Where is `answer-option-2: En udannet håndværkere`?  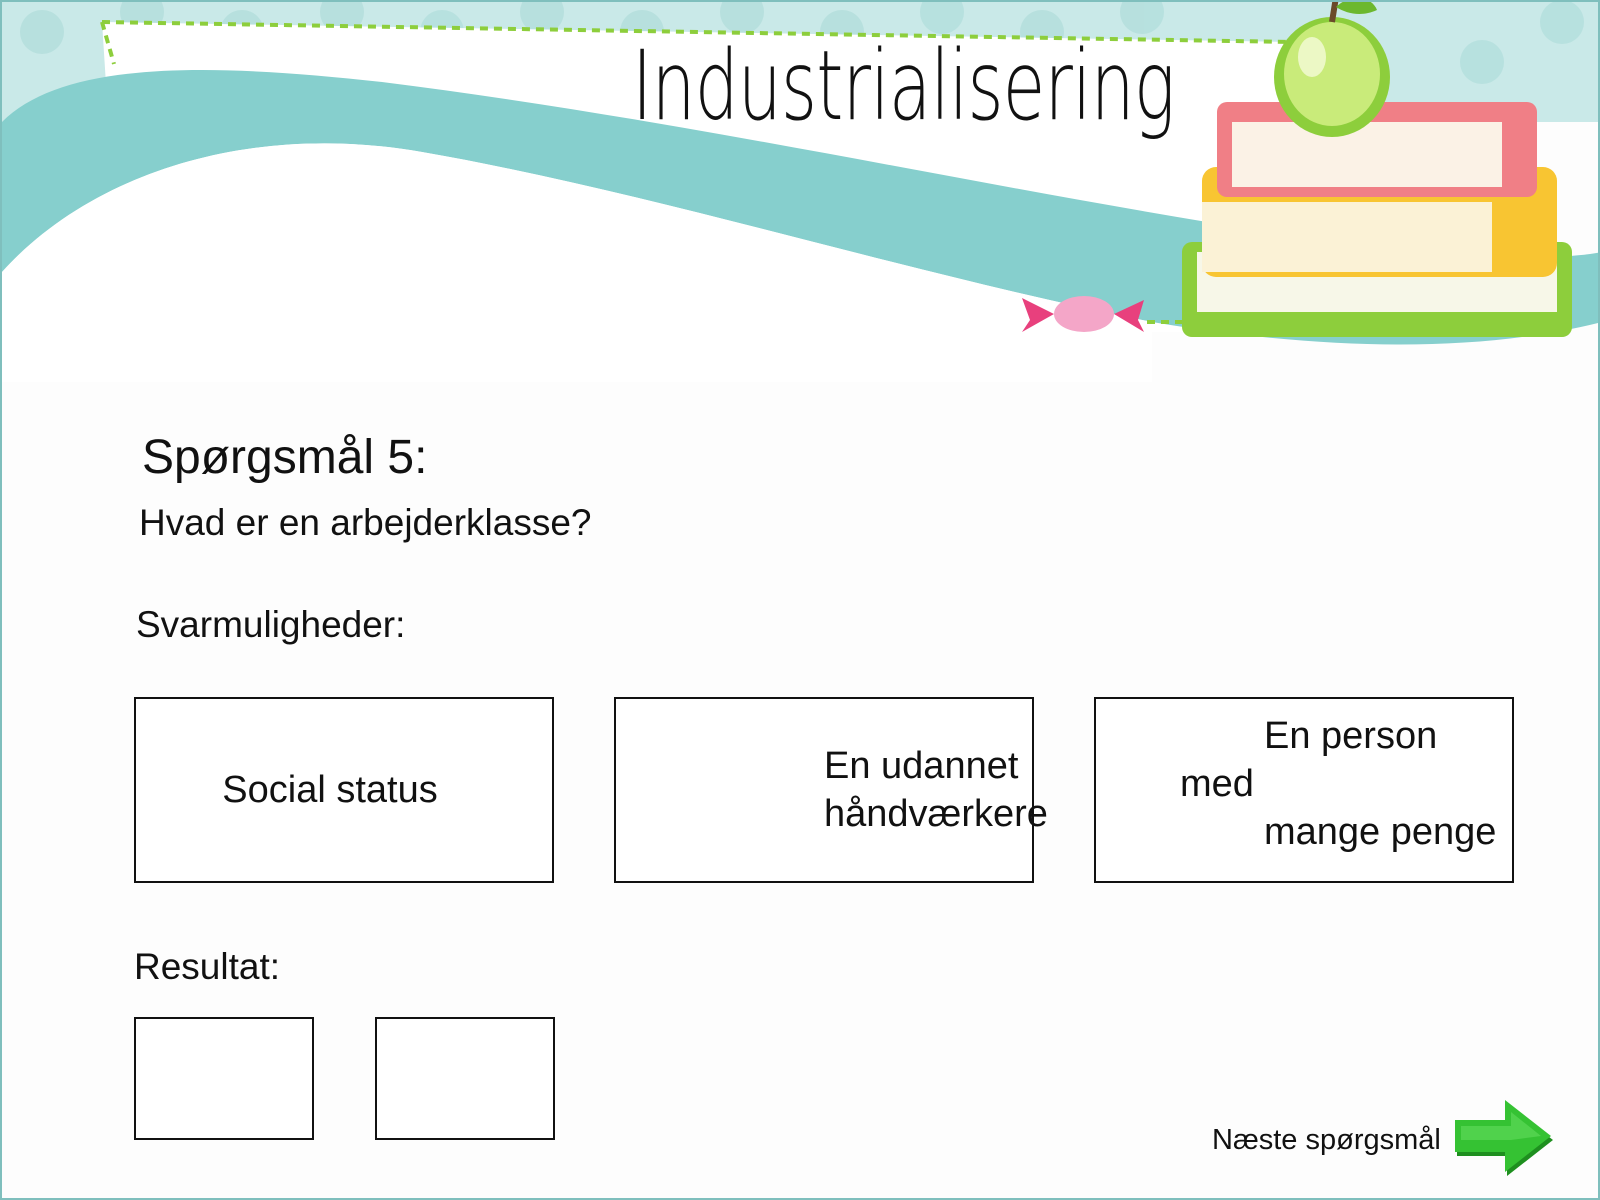 answer-option-2: En udannet håndværkere is located at coordinates (831, 790).